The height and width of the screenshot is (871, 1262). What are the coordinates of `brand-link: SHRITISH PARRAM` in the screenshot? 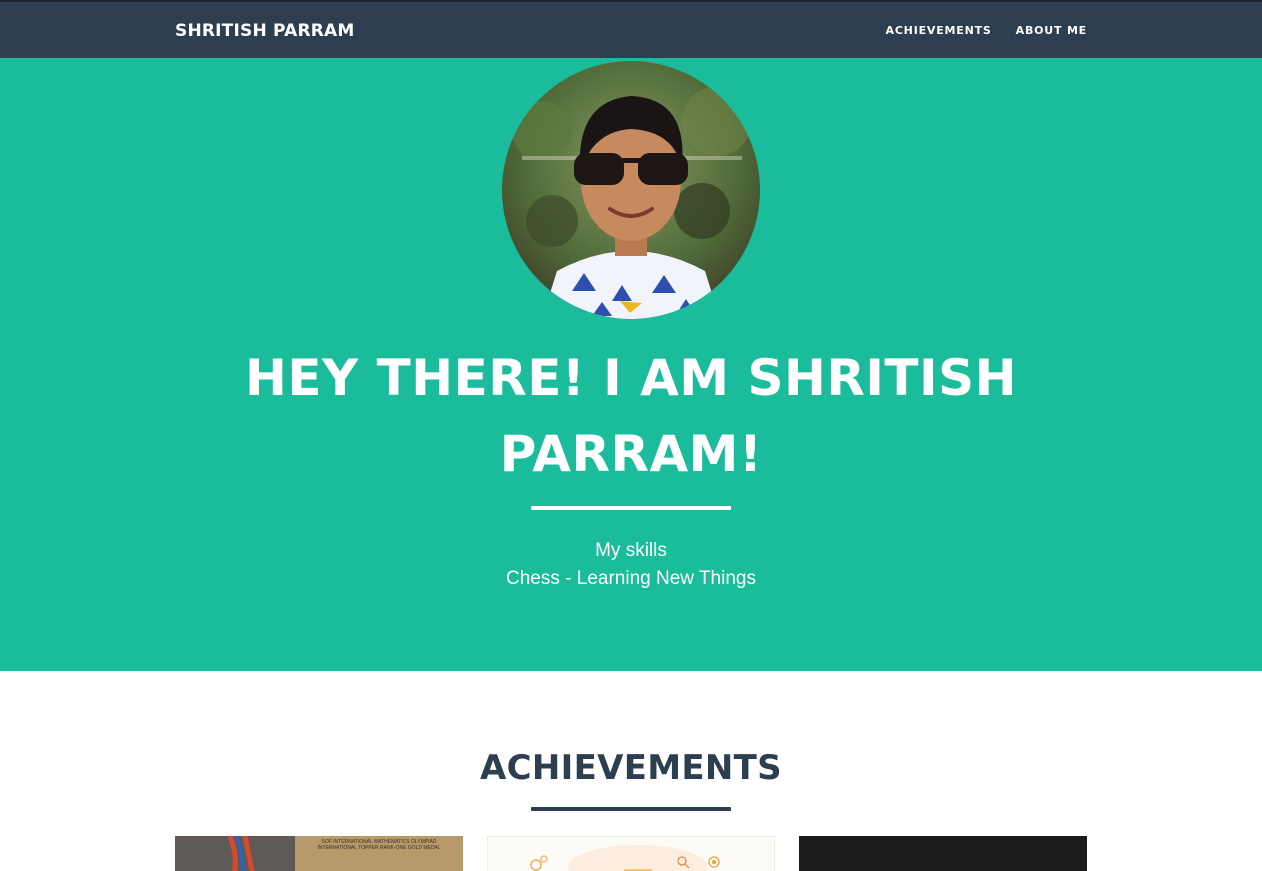 It's located at (265, 31).